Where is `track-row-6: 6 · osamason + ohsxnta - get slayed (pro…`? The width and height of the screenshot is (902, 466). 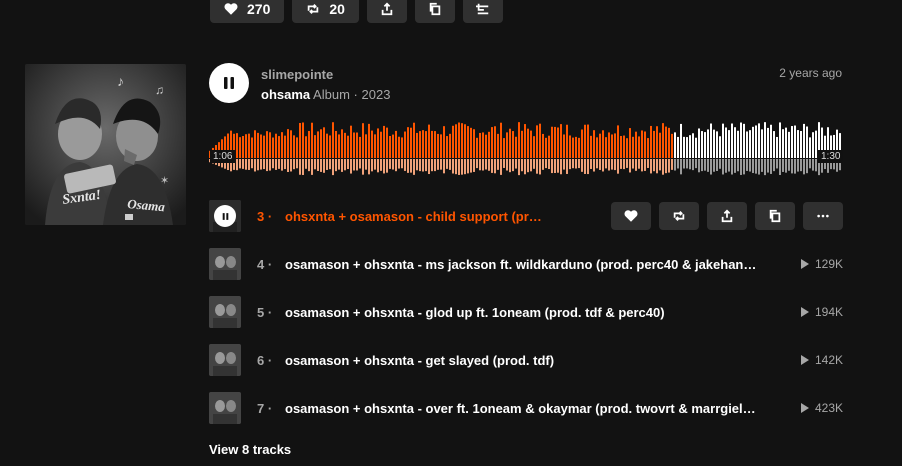 track-row-6: 6 · osamason + ohsxnta - get slayed (pro… is located at coordinates (526, 360).